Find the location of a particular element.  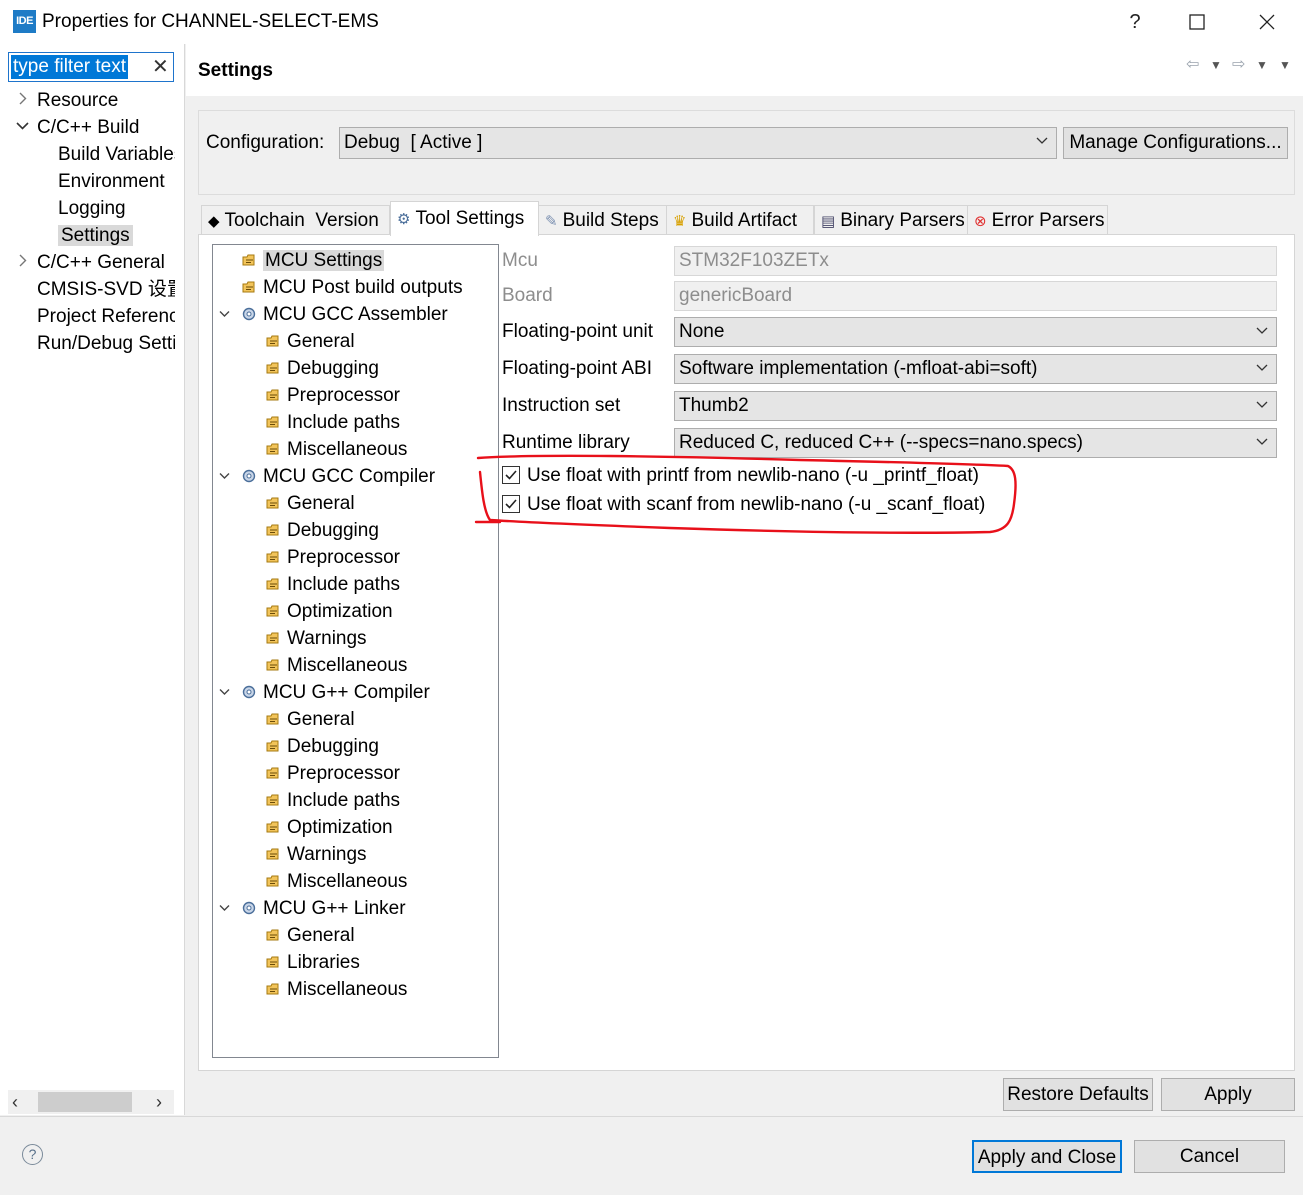

cancel-button: Cancel is located at coordinates (1209, 1156).